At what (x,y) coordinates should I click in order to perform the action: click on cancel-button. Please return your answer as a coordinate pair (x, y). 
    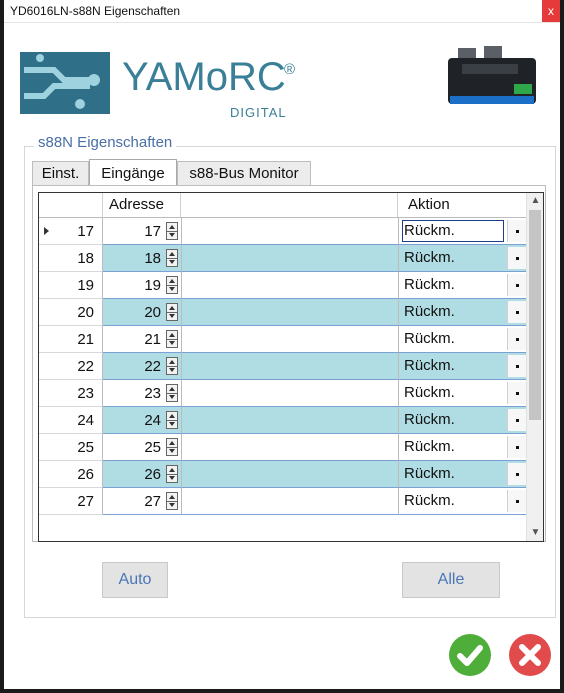
    Looking at the image, I should click on (530, 655).